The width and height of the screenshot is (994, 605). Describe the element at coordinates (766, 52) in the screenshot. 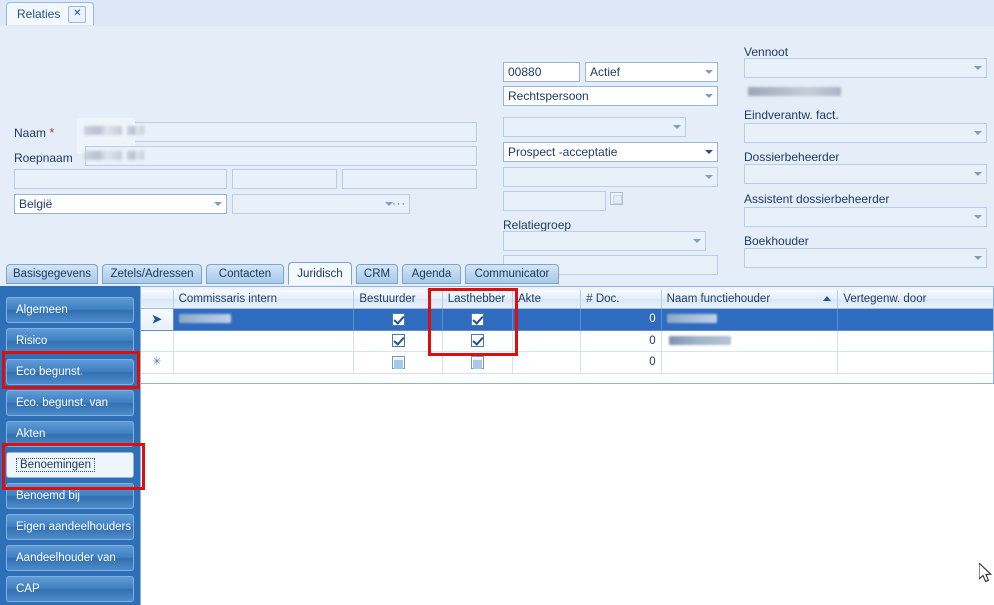

I see `label-vennoot: Vennoot` at that location.